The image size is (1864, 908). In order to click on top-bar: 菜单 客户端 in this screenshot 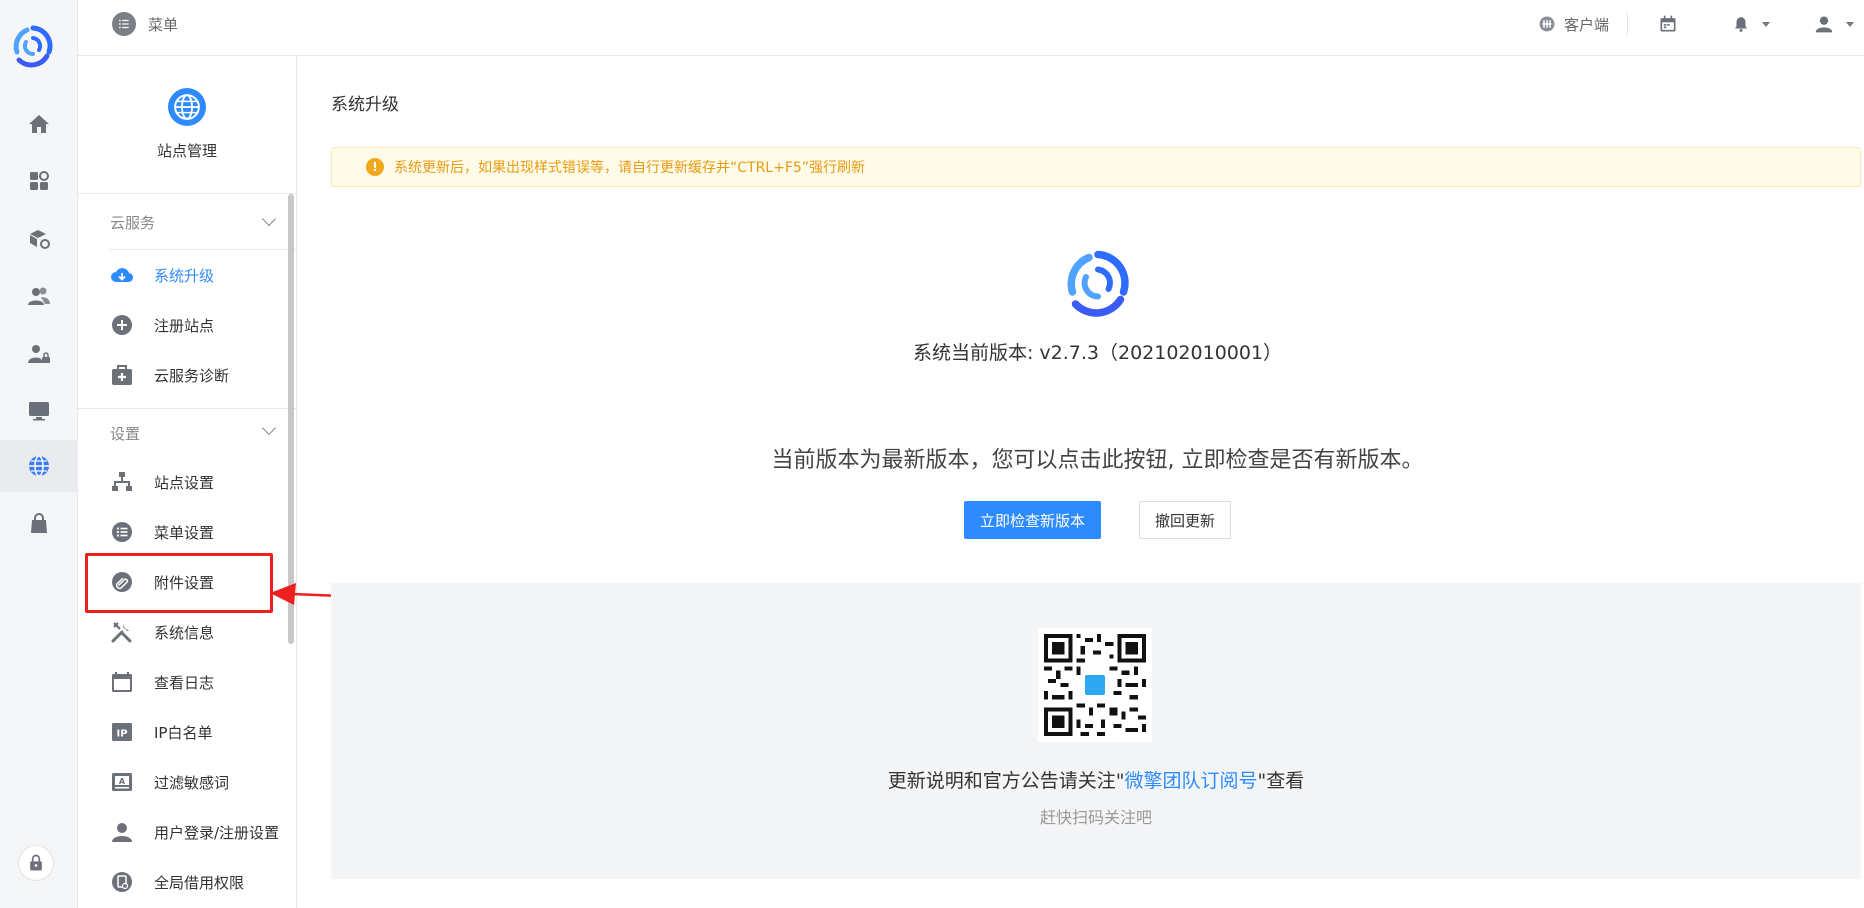, I will do `click(971, 28)`.